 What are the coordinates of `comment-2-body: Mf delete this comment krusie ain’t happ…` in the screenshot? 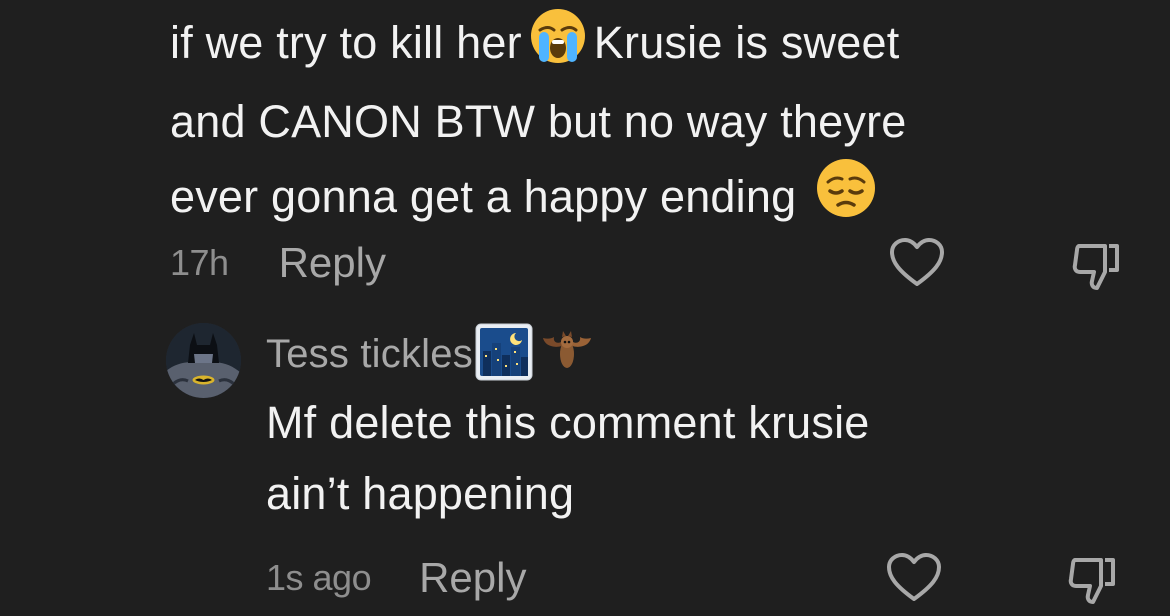 It's located at (568, 458).